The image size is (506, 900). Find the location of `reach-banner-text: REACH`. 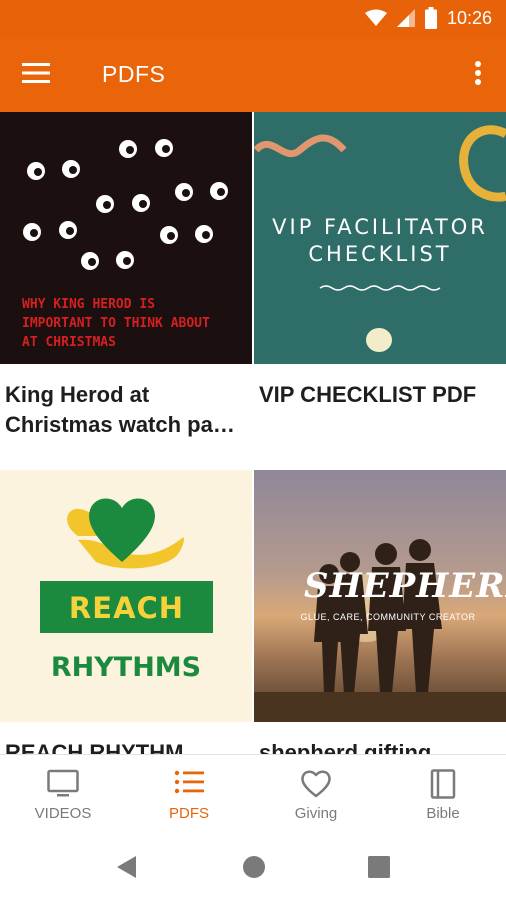

reach-banner-text: REACH is located at coordinates (126, 608).